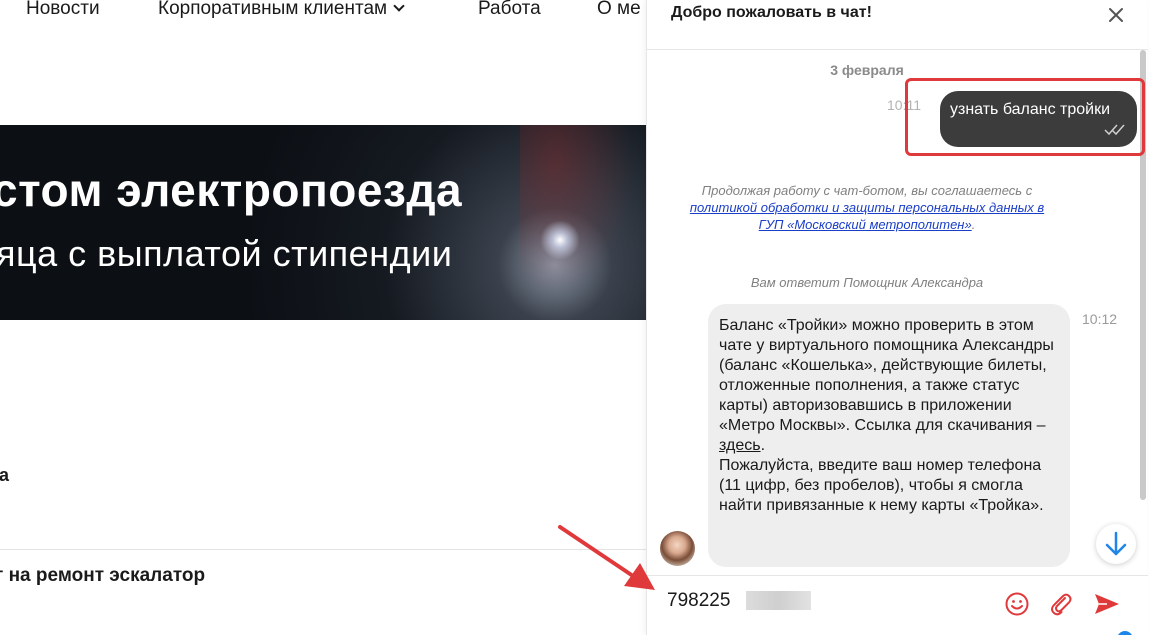 This screenshot has height=635, width=1164. What do you see at coordinates (771, 12) in the screenshot?
I see `chat-title: Добро пожаловать в чат!` at bounding box center [771, 12].